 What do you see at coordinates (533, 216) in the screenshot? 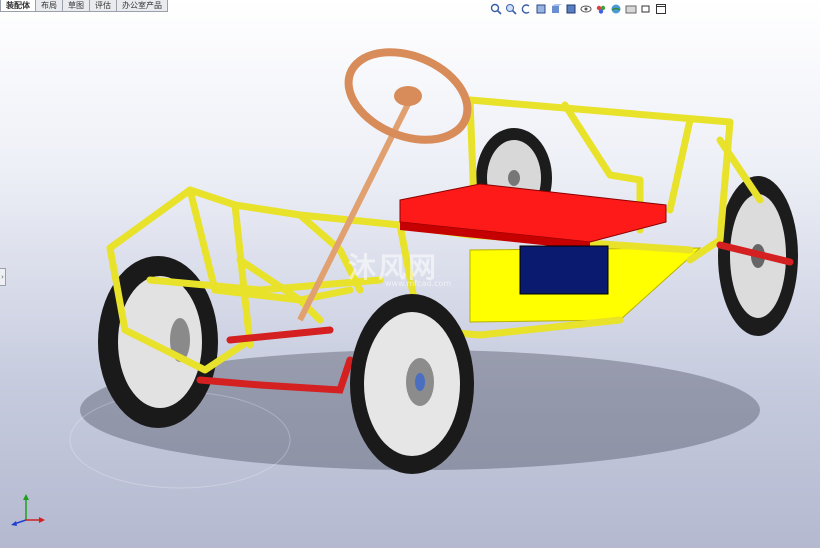
I see `seat` at bounding box center [533, 216].